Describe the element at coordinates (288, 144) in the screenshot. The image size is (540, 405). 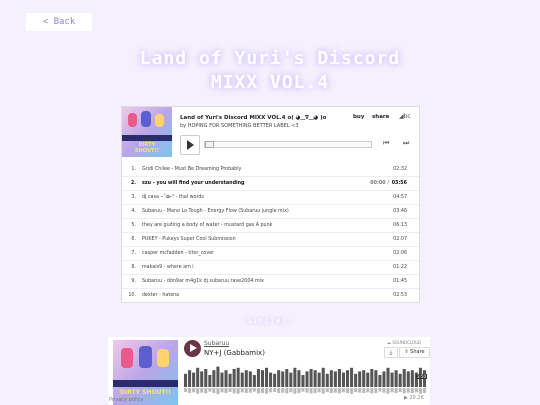
I see `progress-bar` at that location.